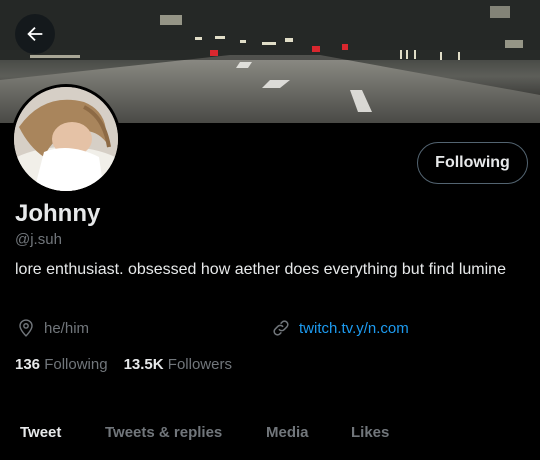 Image resolution: width=540 pixels, height=460 pixels. I want to click on back-button, so click(35, 34).